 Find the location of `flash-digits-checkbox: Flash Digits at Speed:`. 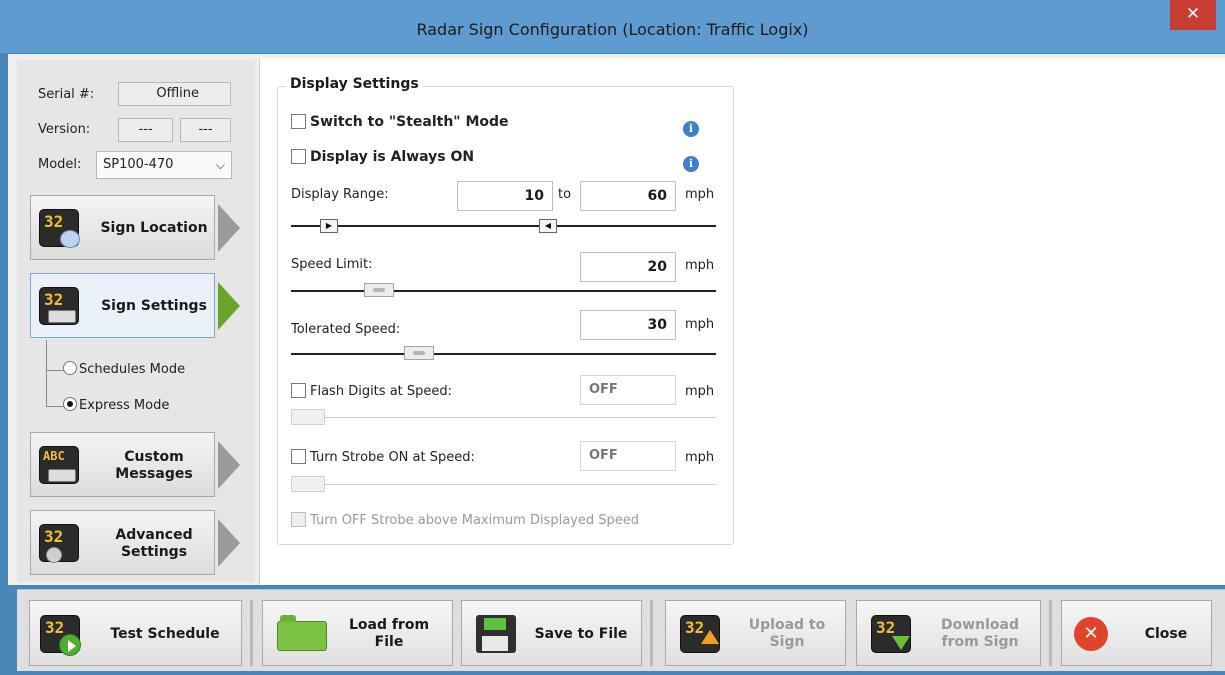

flash-digits-checkbox: Flash Digits at Speed: is located at coordinates (371, 391).